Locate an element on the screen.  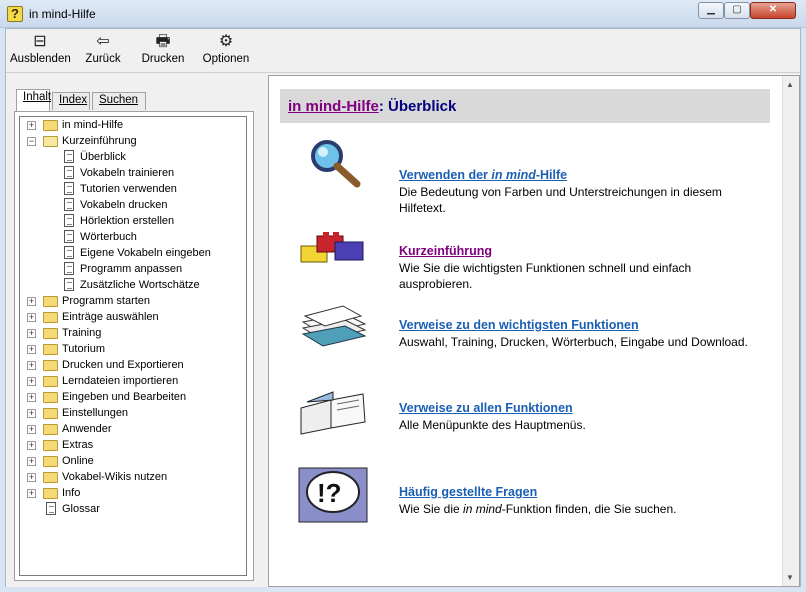
tree-item: Eigene Vokabeln eingeben is located at coordinates (133, 253).